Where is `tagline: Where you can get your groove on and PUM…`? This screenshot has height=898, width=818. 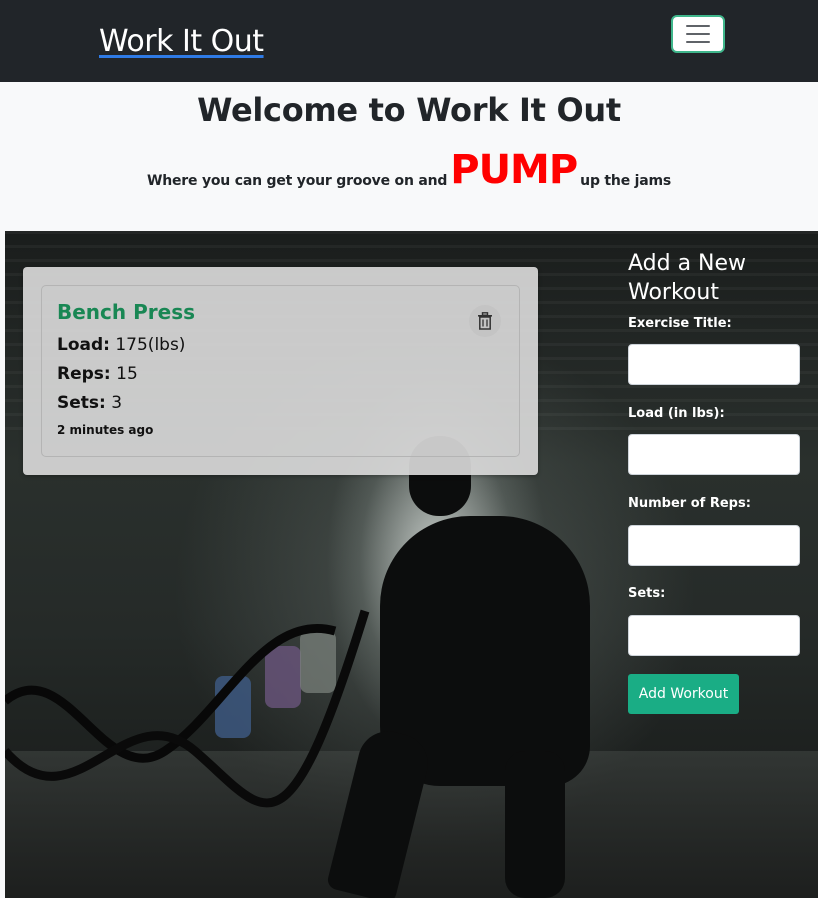 tagline: Where you can get your groove on and PUM… is located at coordinates (409, 170).